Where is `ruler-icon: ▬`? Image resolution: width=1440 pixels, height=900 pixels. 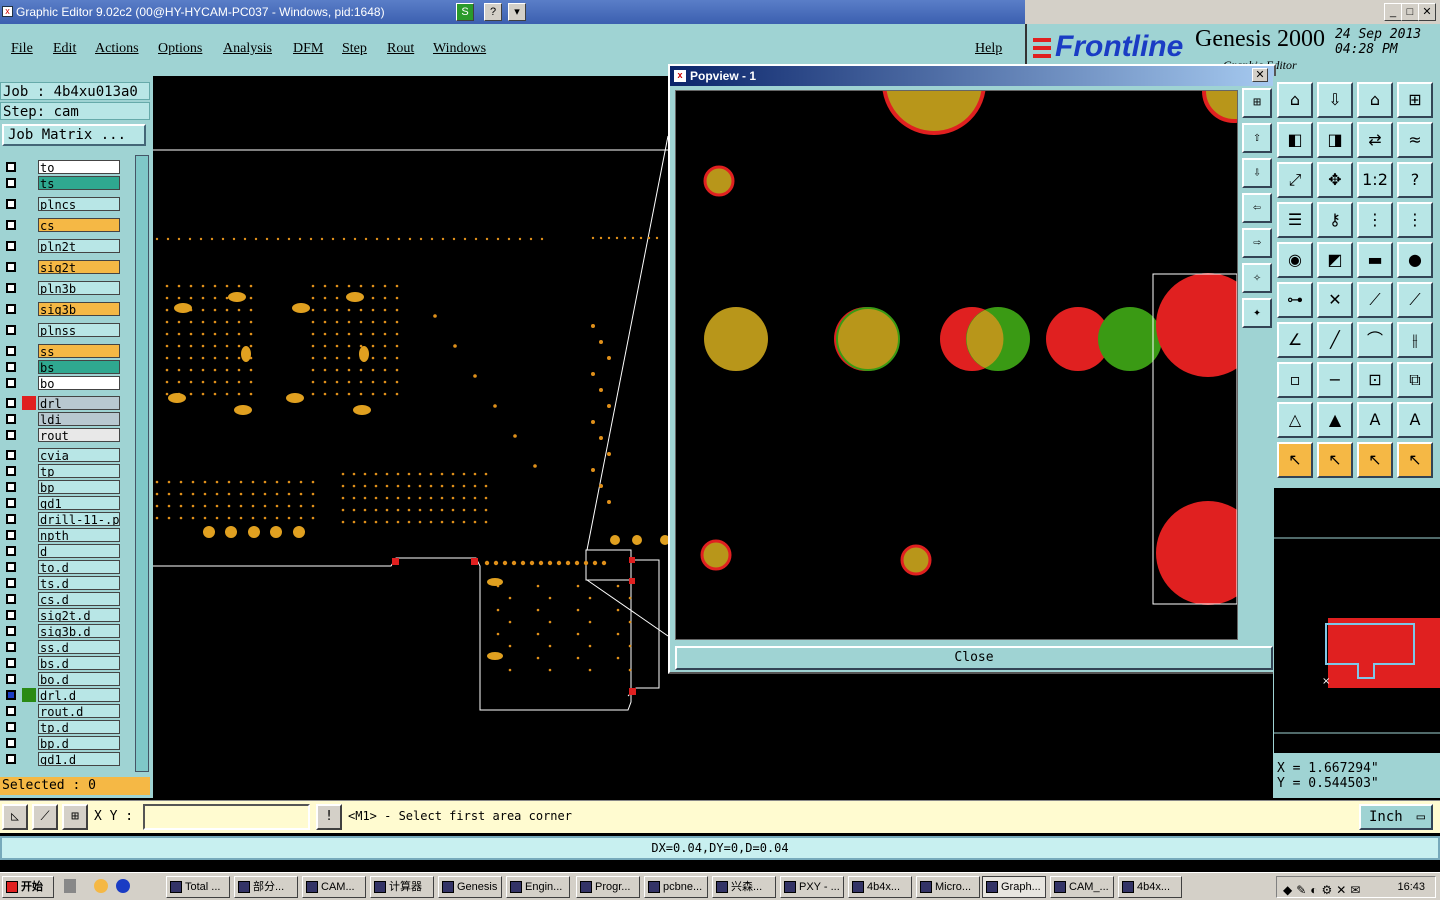 ruler-icon: ▬ is located at coordinates (1375, 260).